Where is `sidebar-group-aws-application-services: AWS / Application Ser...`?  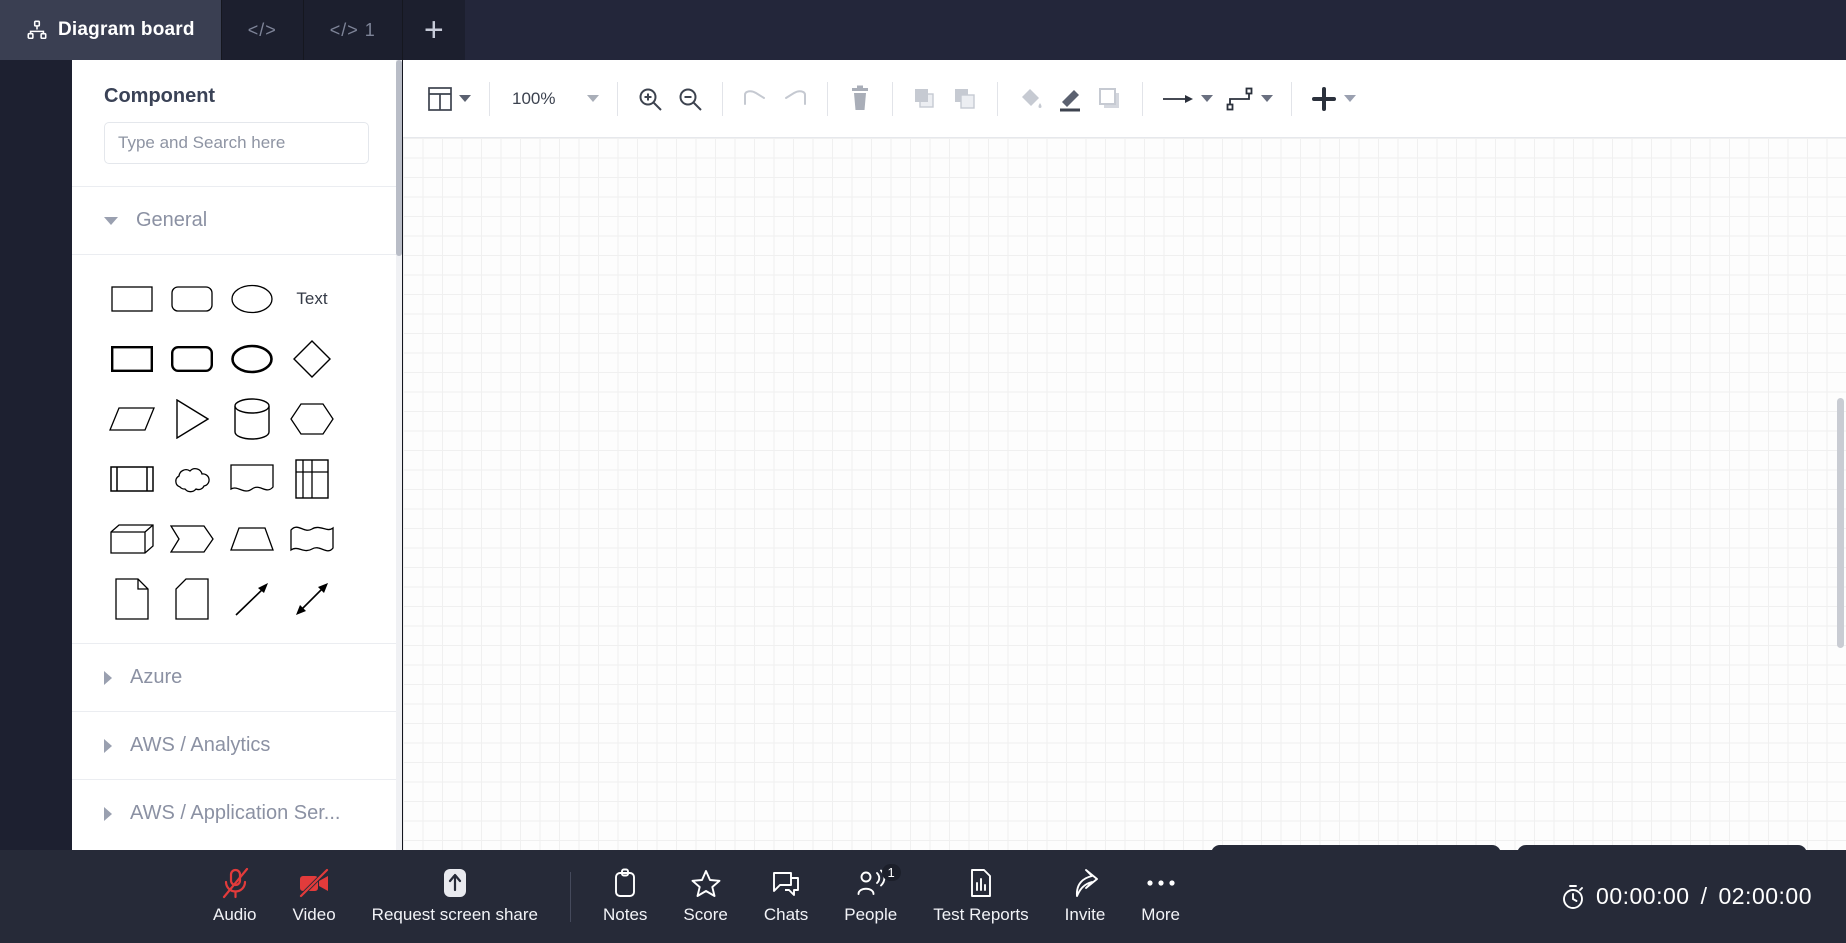 sidebar-group-aws-application-services: AWS / Application Ser... is located at coordinates (236, 813).